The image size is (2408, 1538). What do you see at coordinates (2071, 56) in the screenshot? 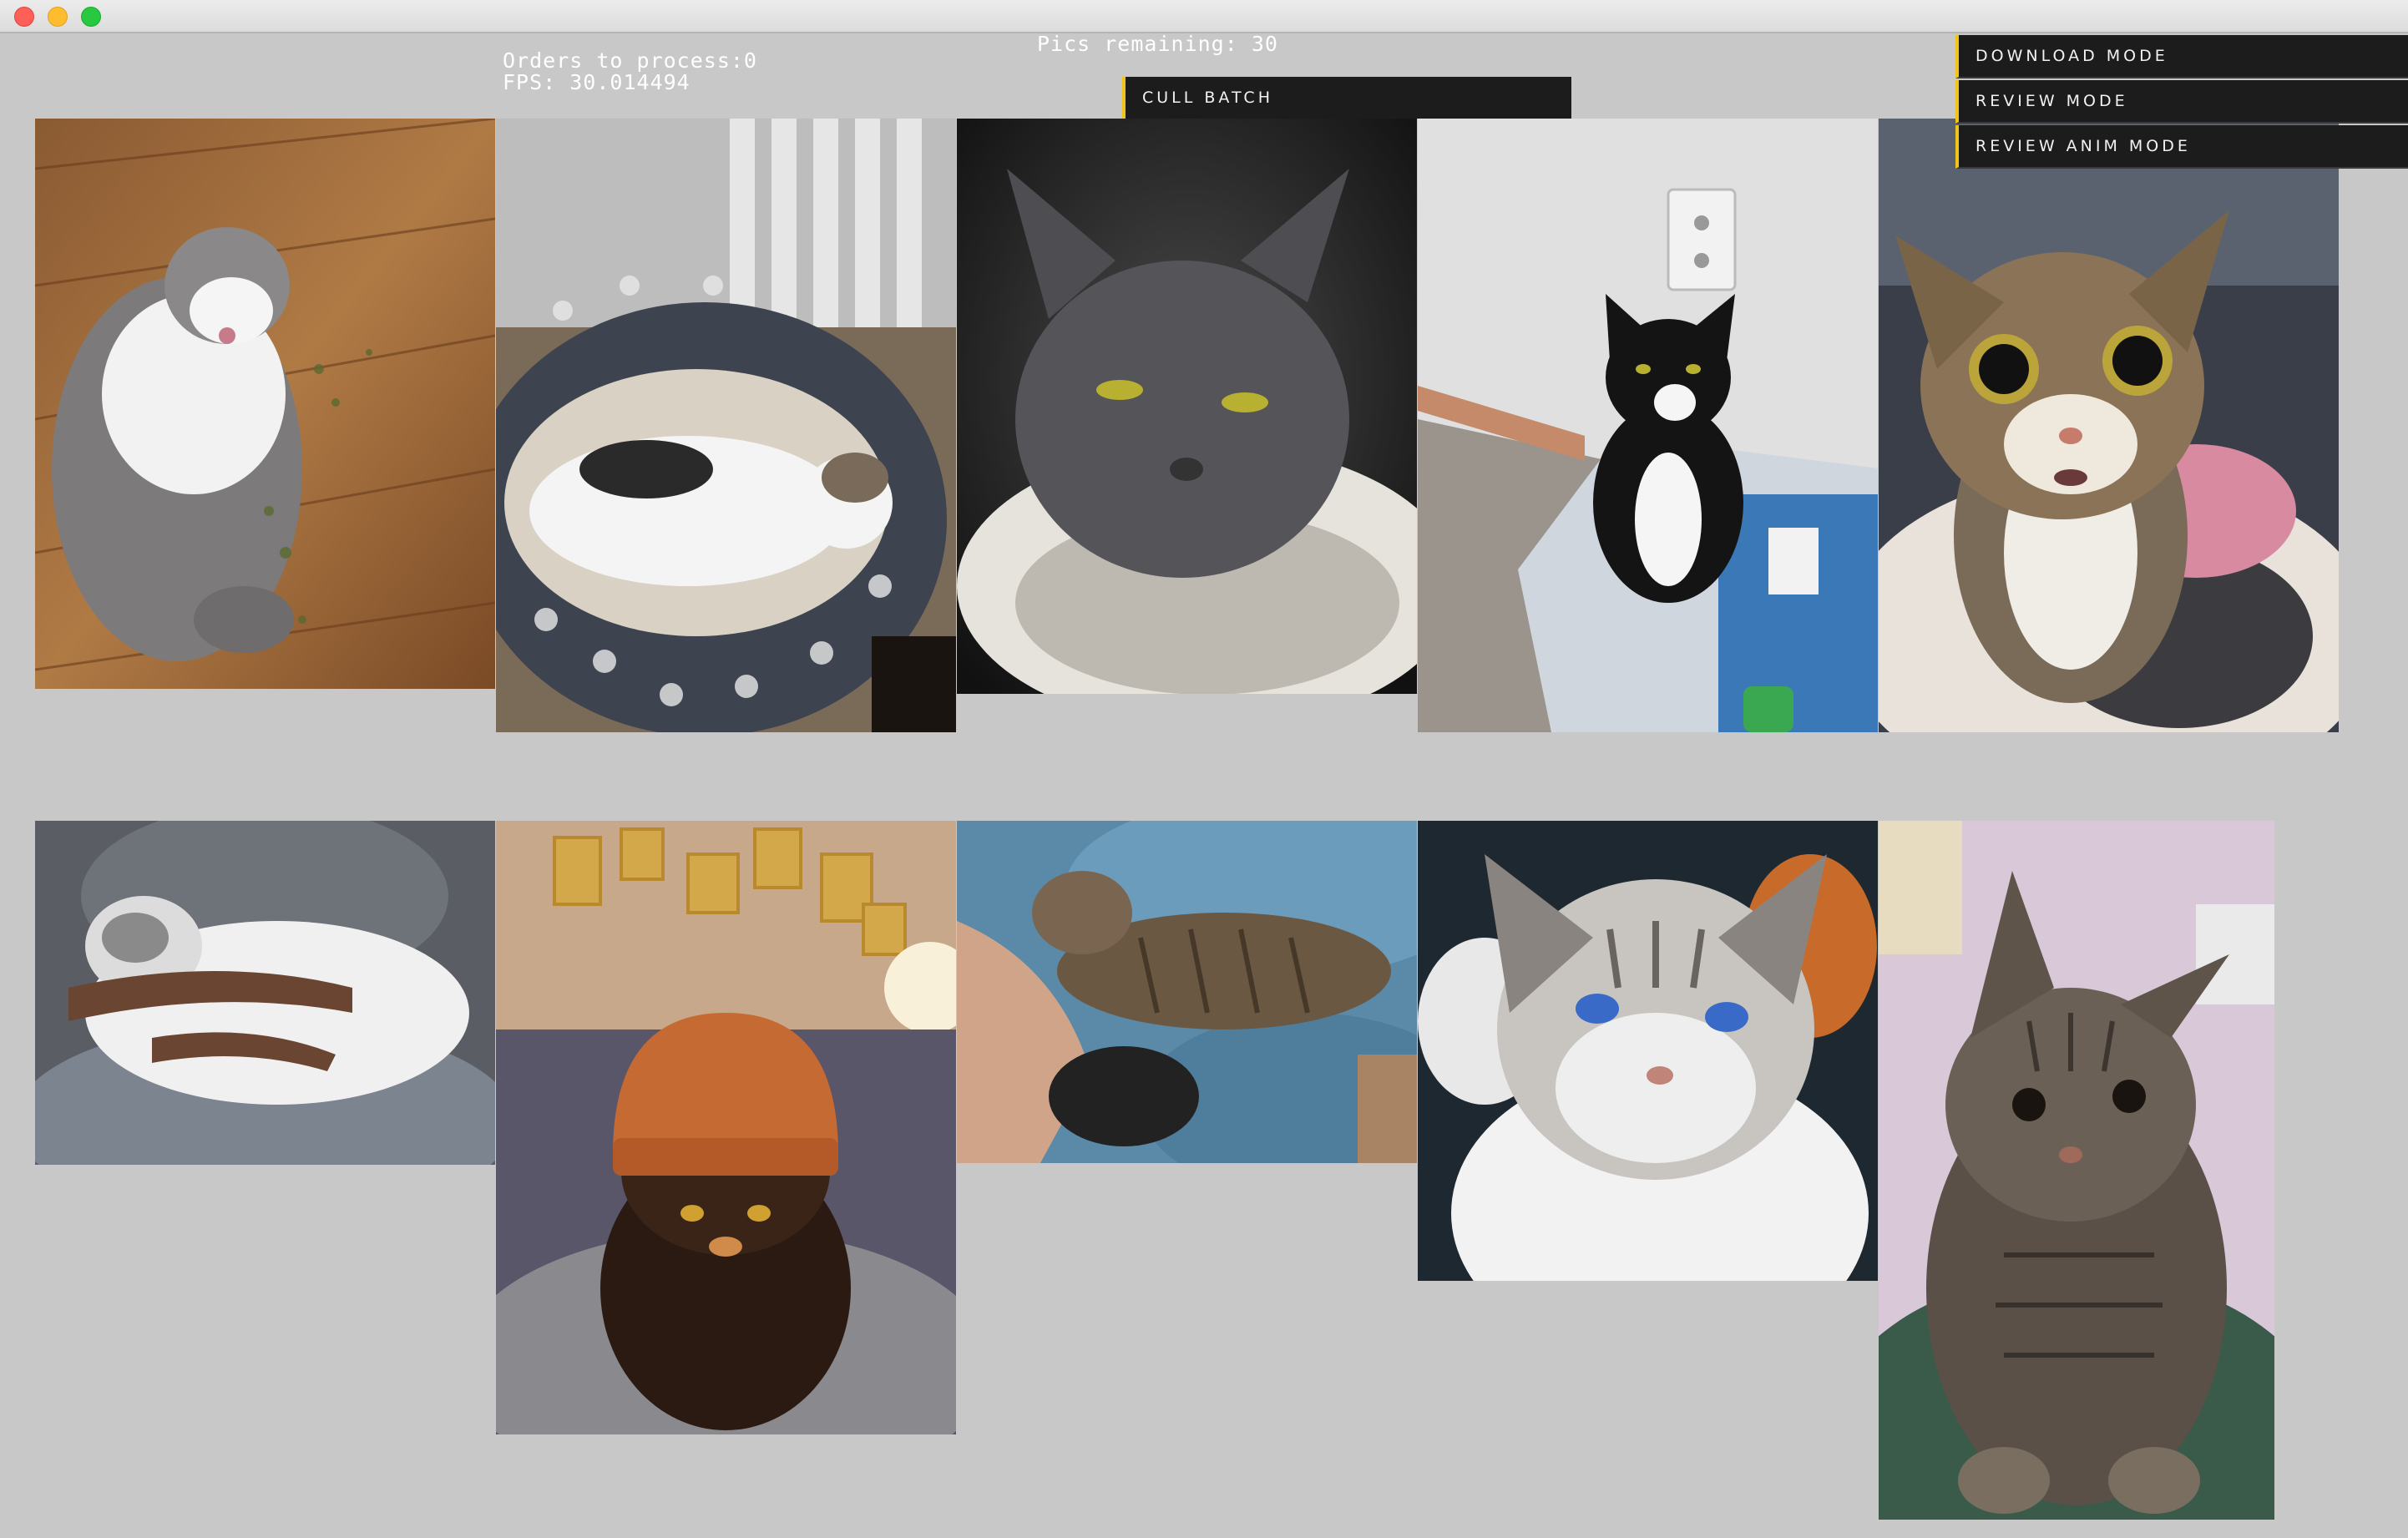
I see `download-mode-label: DOWNLOAD MODE` at bounding box center [2071, 56].